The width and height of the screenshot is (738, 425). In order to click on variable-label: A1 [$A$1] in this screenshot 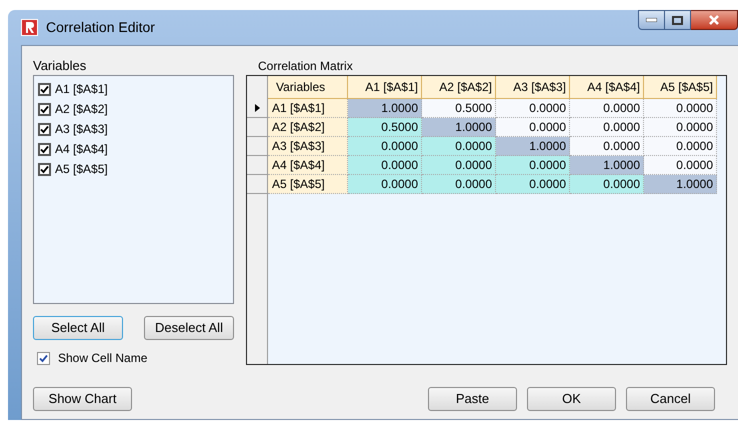, I will do `click(81, 89)`.